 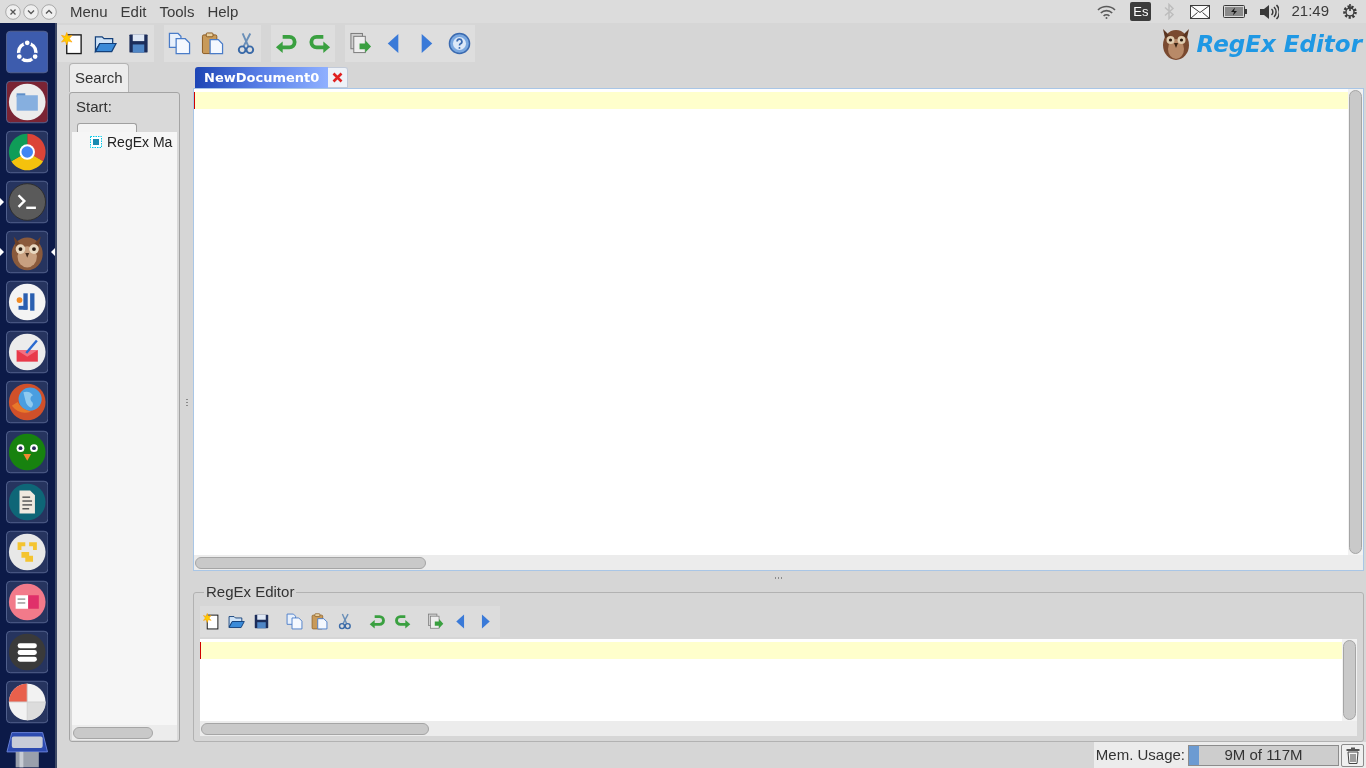 I want to click on menu-item: Help, so click(x=223, y=11).